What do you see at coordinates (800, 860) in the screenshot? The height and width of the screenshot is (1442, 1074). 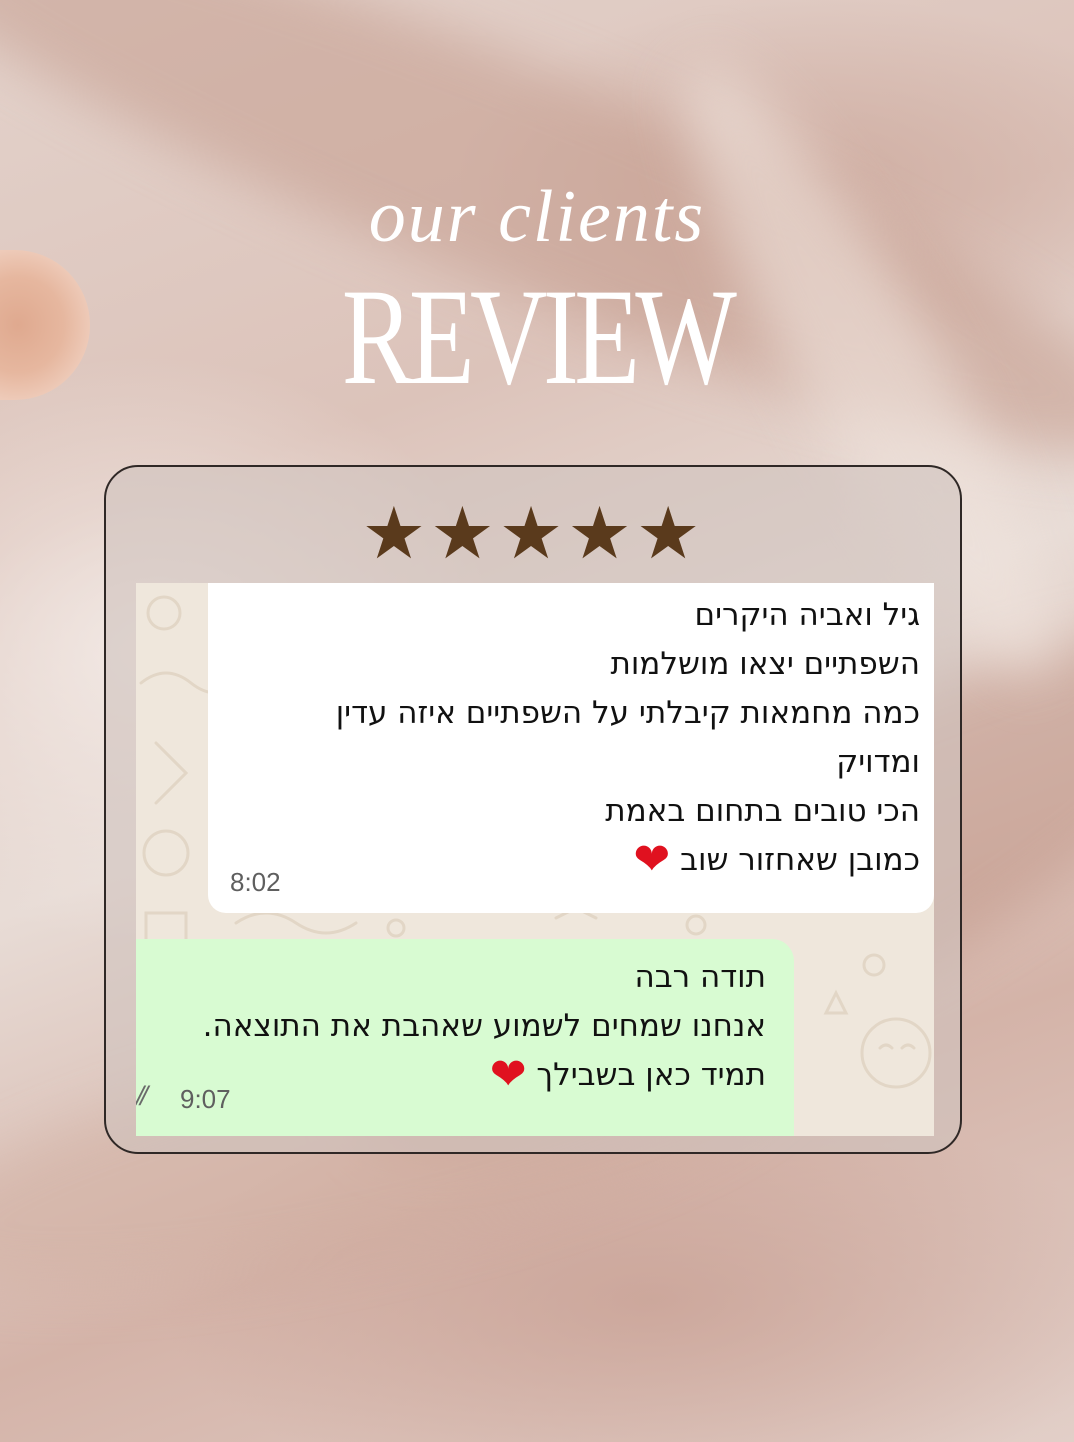 I see `message-text: כמובן שאחזור שוב` at bounding box center [800, 860].